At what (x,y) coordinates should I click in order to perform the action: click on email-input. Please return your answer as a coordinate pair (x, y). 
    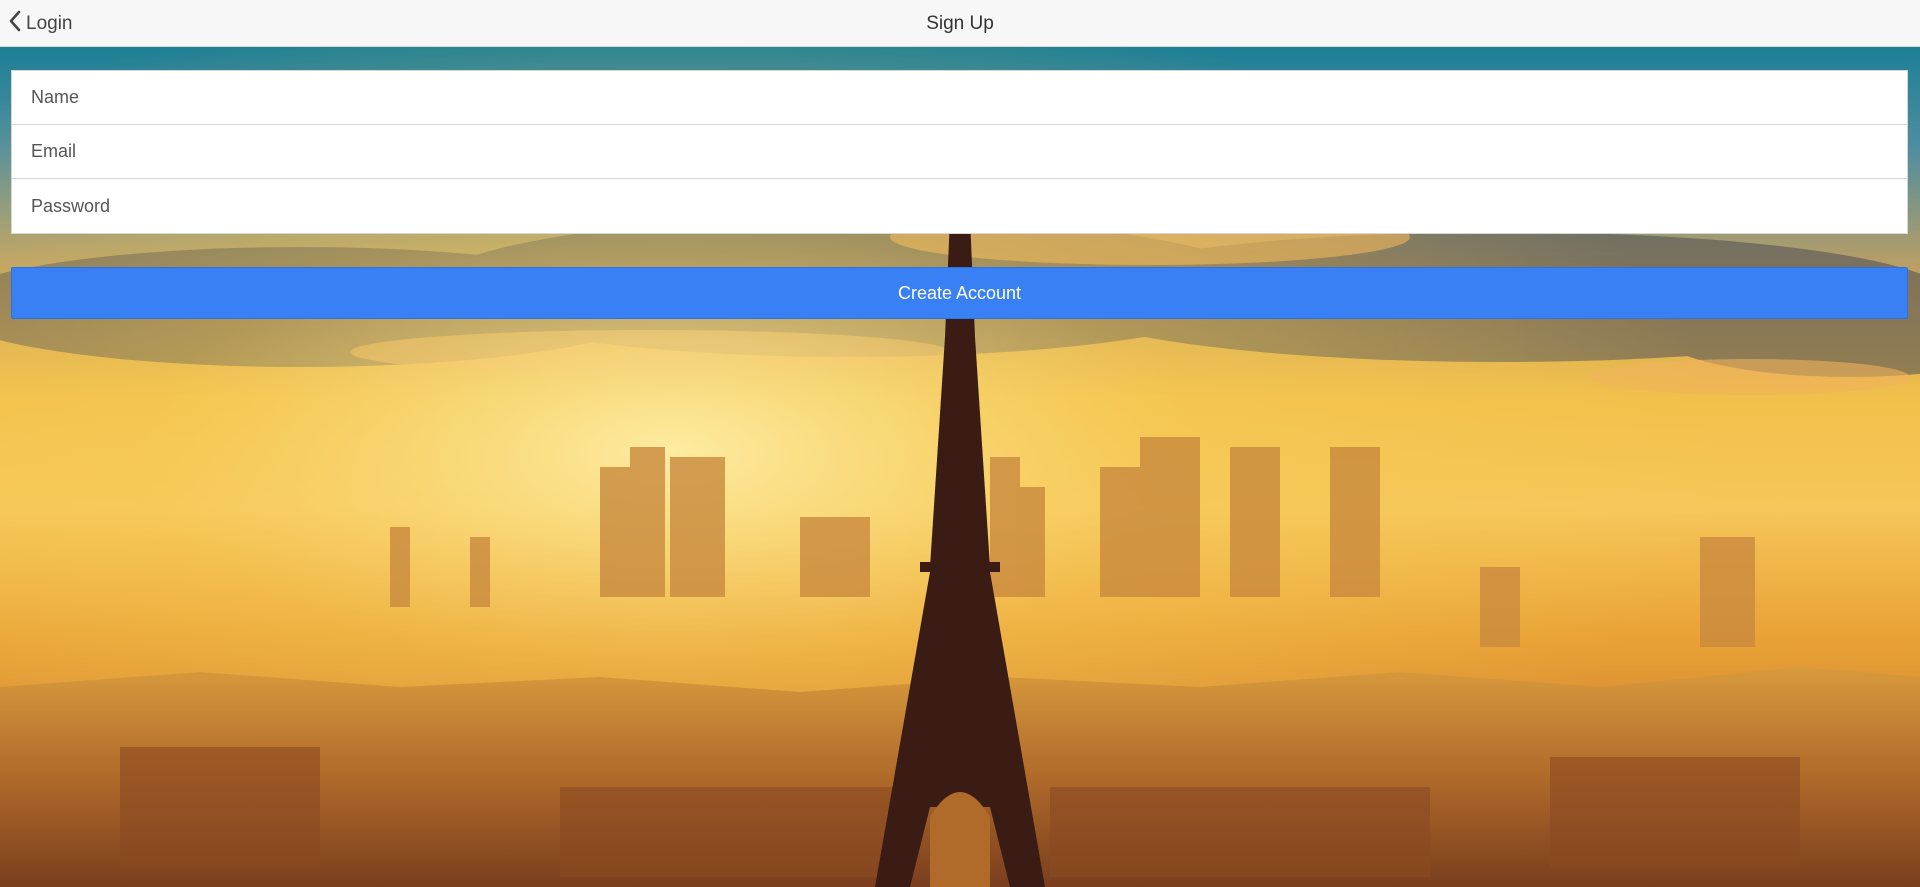
    Looking at the image, I should click on (959, 151).